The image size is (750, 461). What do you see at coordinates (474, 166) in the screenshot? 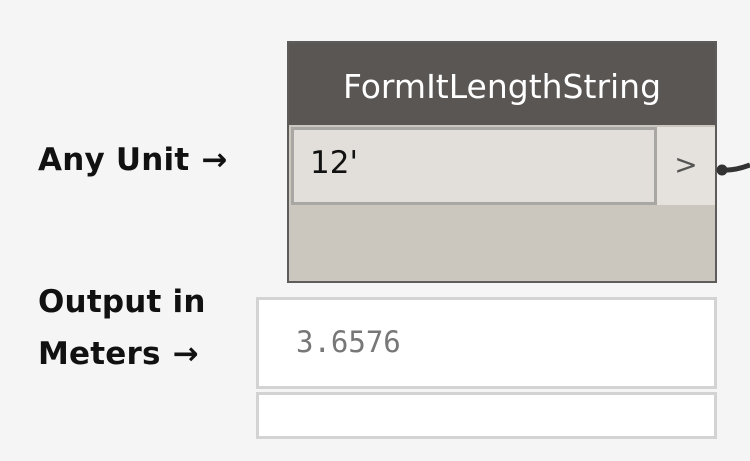
I see `length-input-field: 12'` at bounding box center [474, 166].